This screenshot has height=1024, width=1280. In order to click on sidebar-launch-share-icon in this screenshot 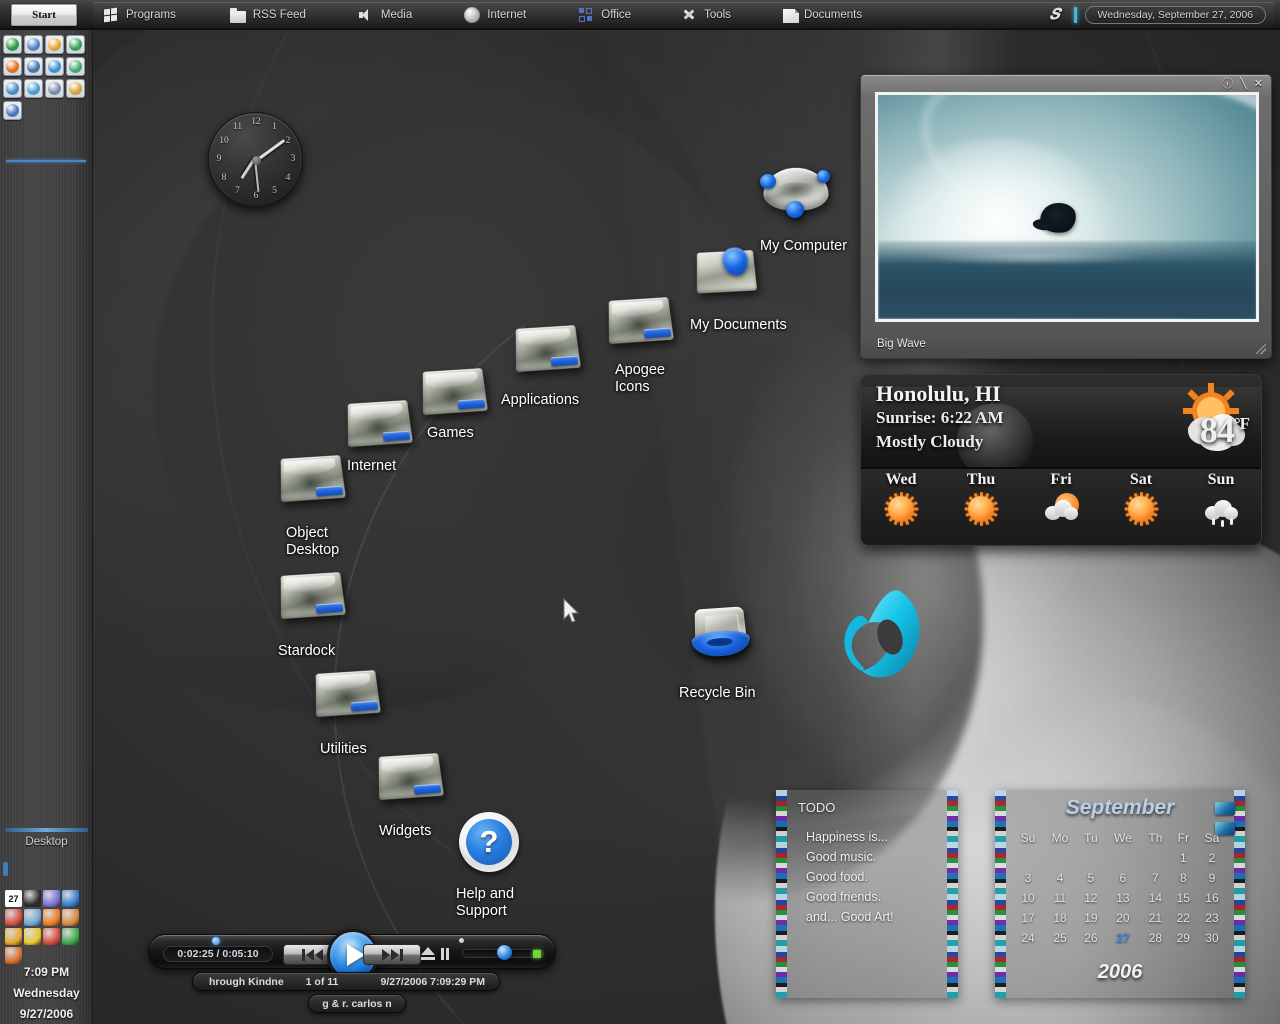, I will do `click(33, 88)`.